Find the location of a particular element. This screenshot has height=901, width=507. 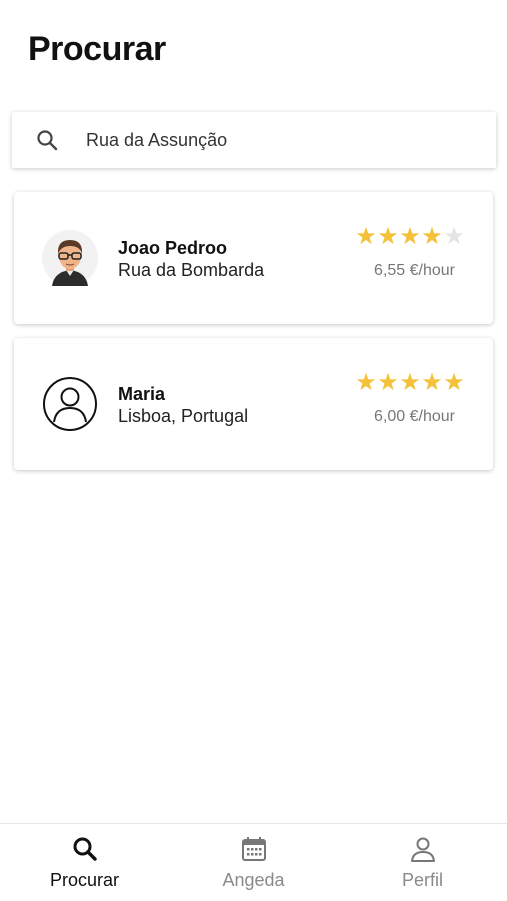

search-bar is located at coordinates (254, 140).